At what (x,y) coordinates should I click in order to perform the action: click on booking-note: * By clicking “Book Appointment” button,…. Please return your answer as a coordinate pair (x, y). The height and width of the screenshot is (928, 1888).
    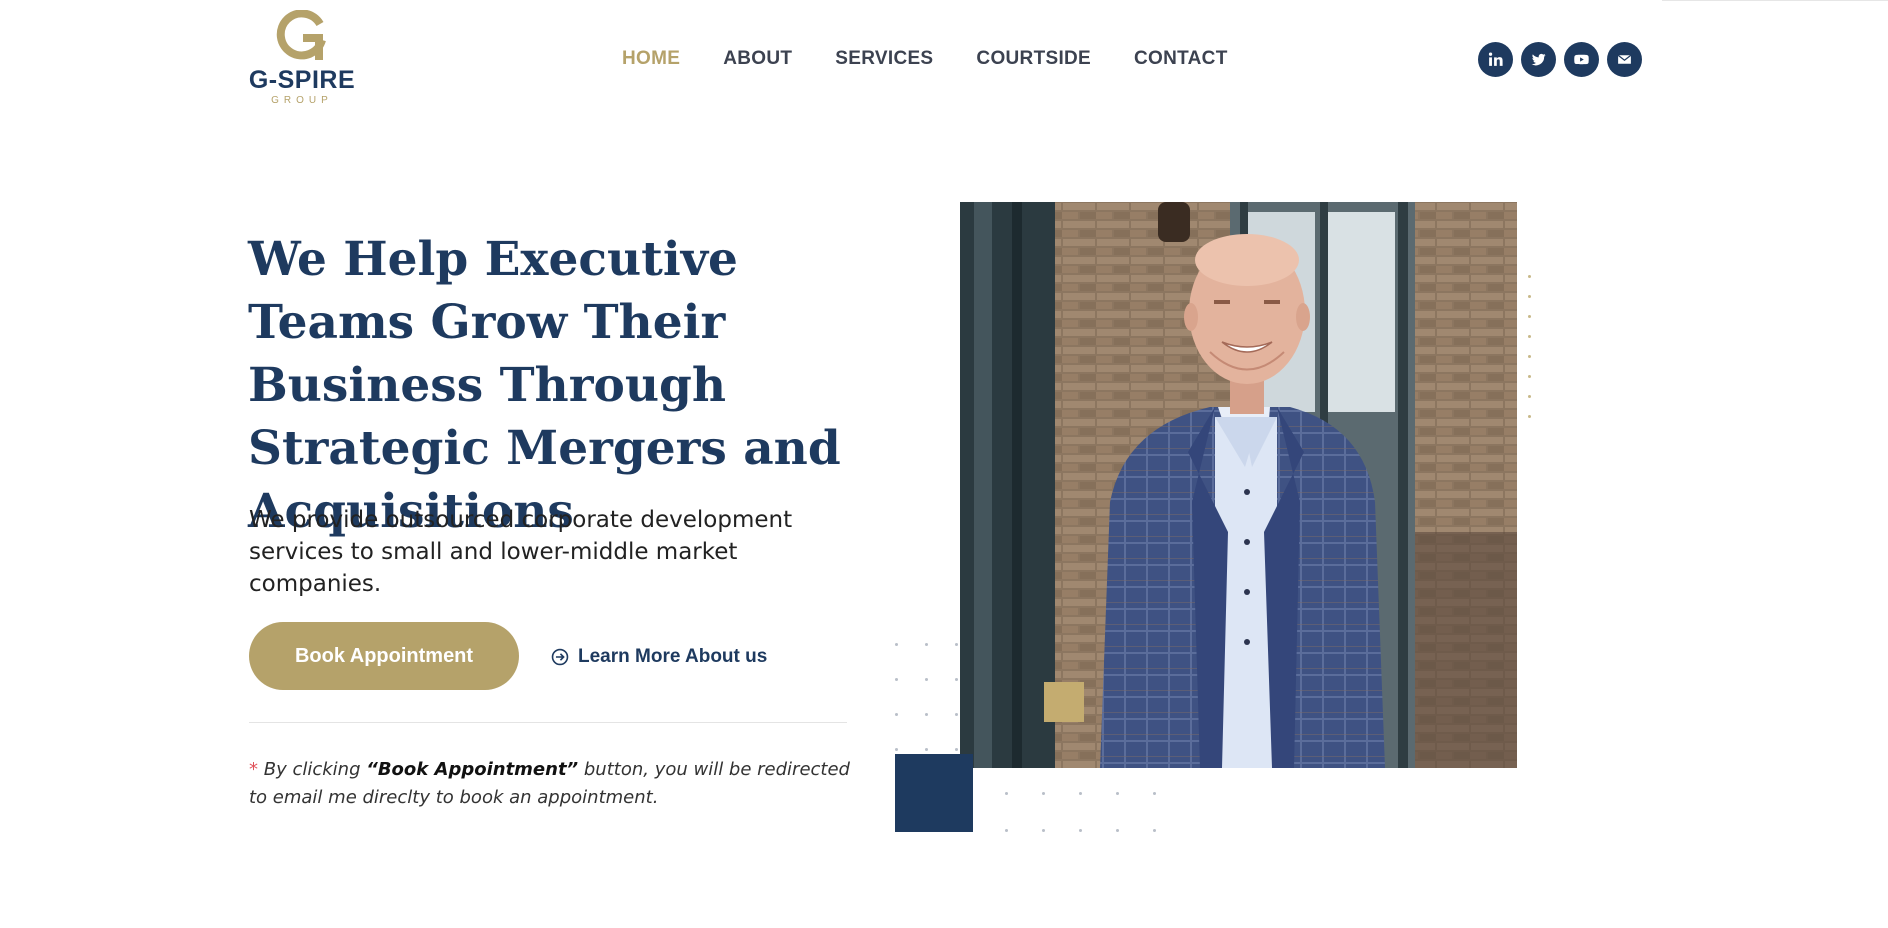
    Looking at the image, I should click on (554, 784).